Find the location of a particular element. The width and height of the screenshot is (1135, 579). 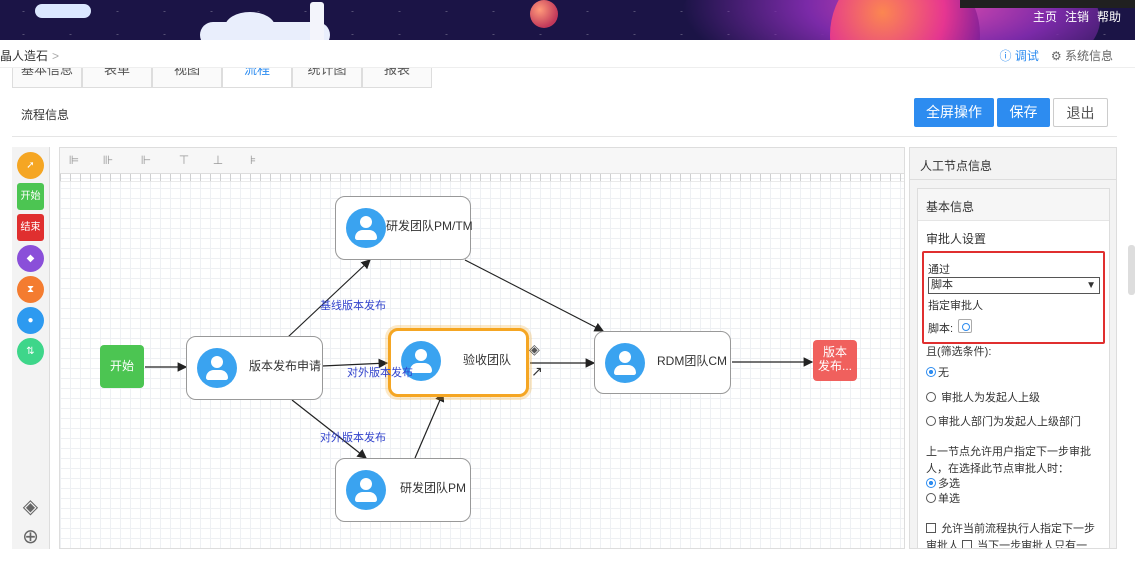

node-rdm-cm: RDM团队CM is located at coordinates (662, 362).